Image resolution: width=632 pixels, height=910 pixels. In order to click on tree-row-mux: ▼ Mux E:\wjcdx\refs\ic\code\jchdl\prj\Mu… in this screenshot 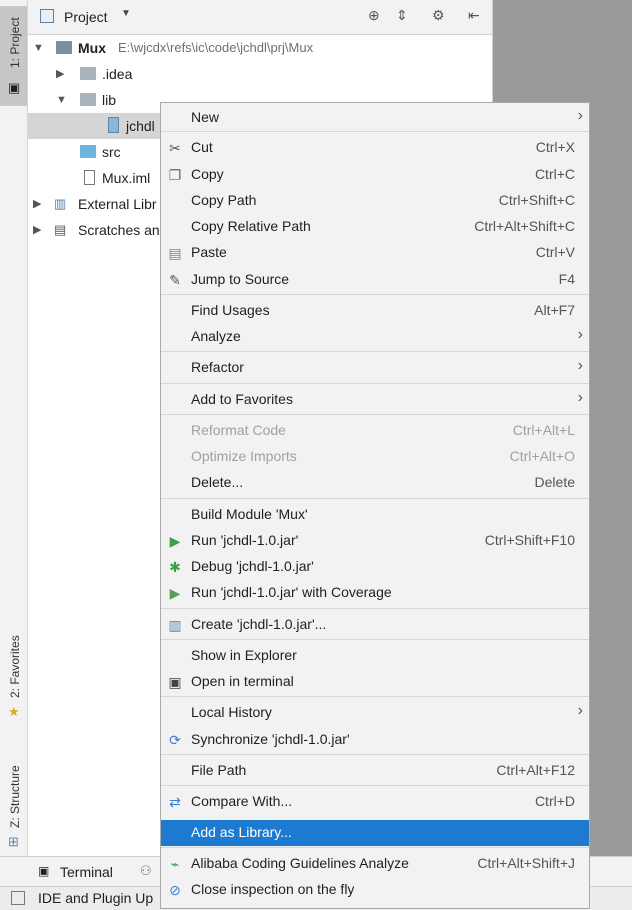, I will do `click(260, 48)`.